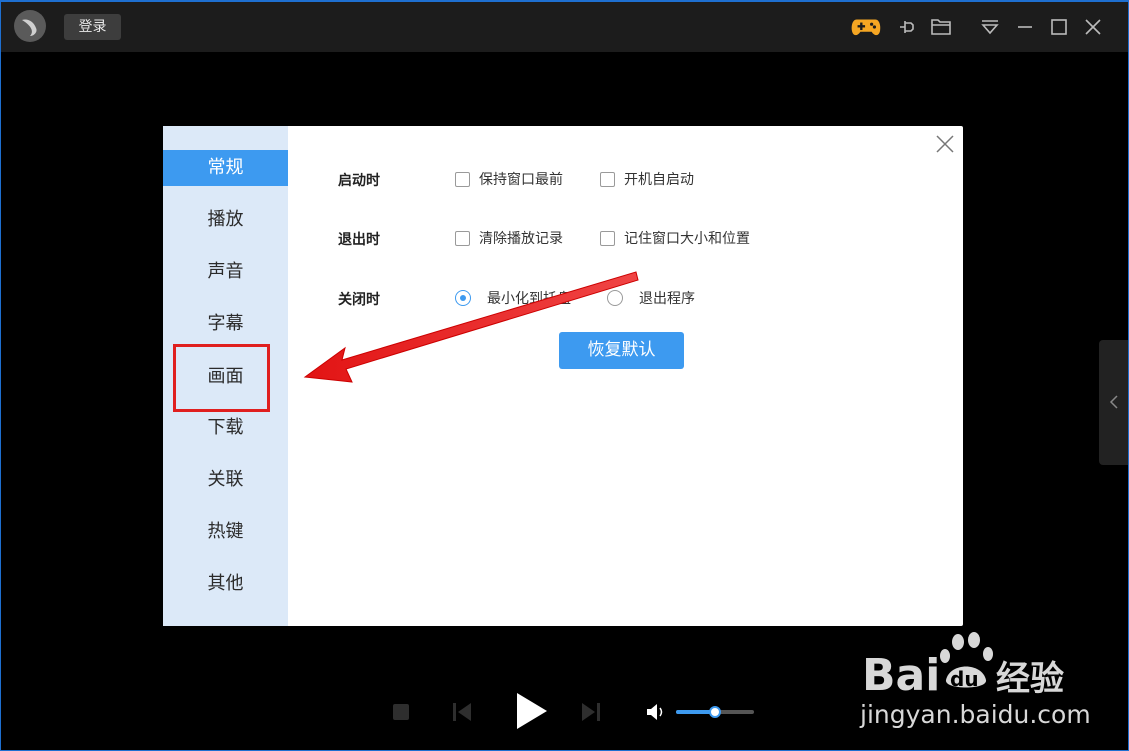 The image size is (1129, 751). I want to click on autostart-label: 开机自启动, so click(659, 180).